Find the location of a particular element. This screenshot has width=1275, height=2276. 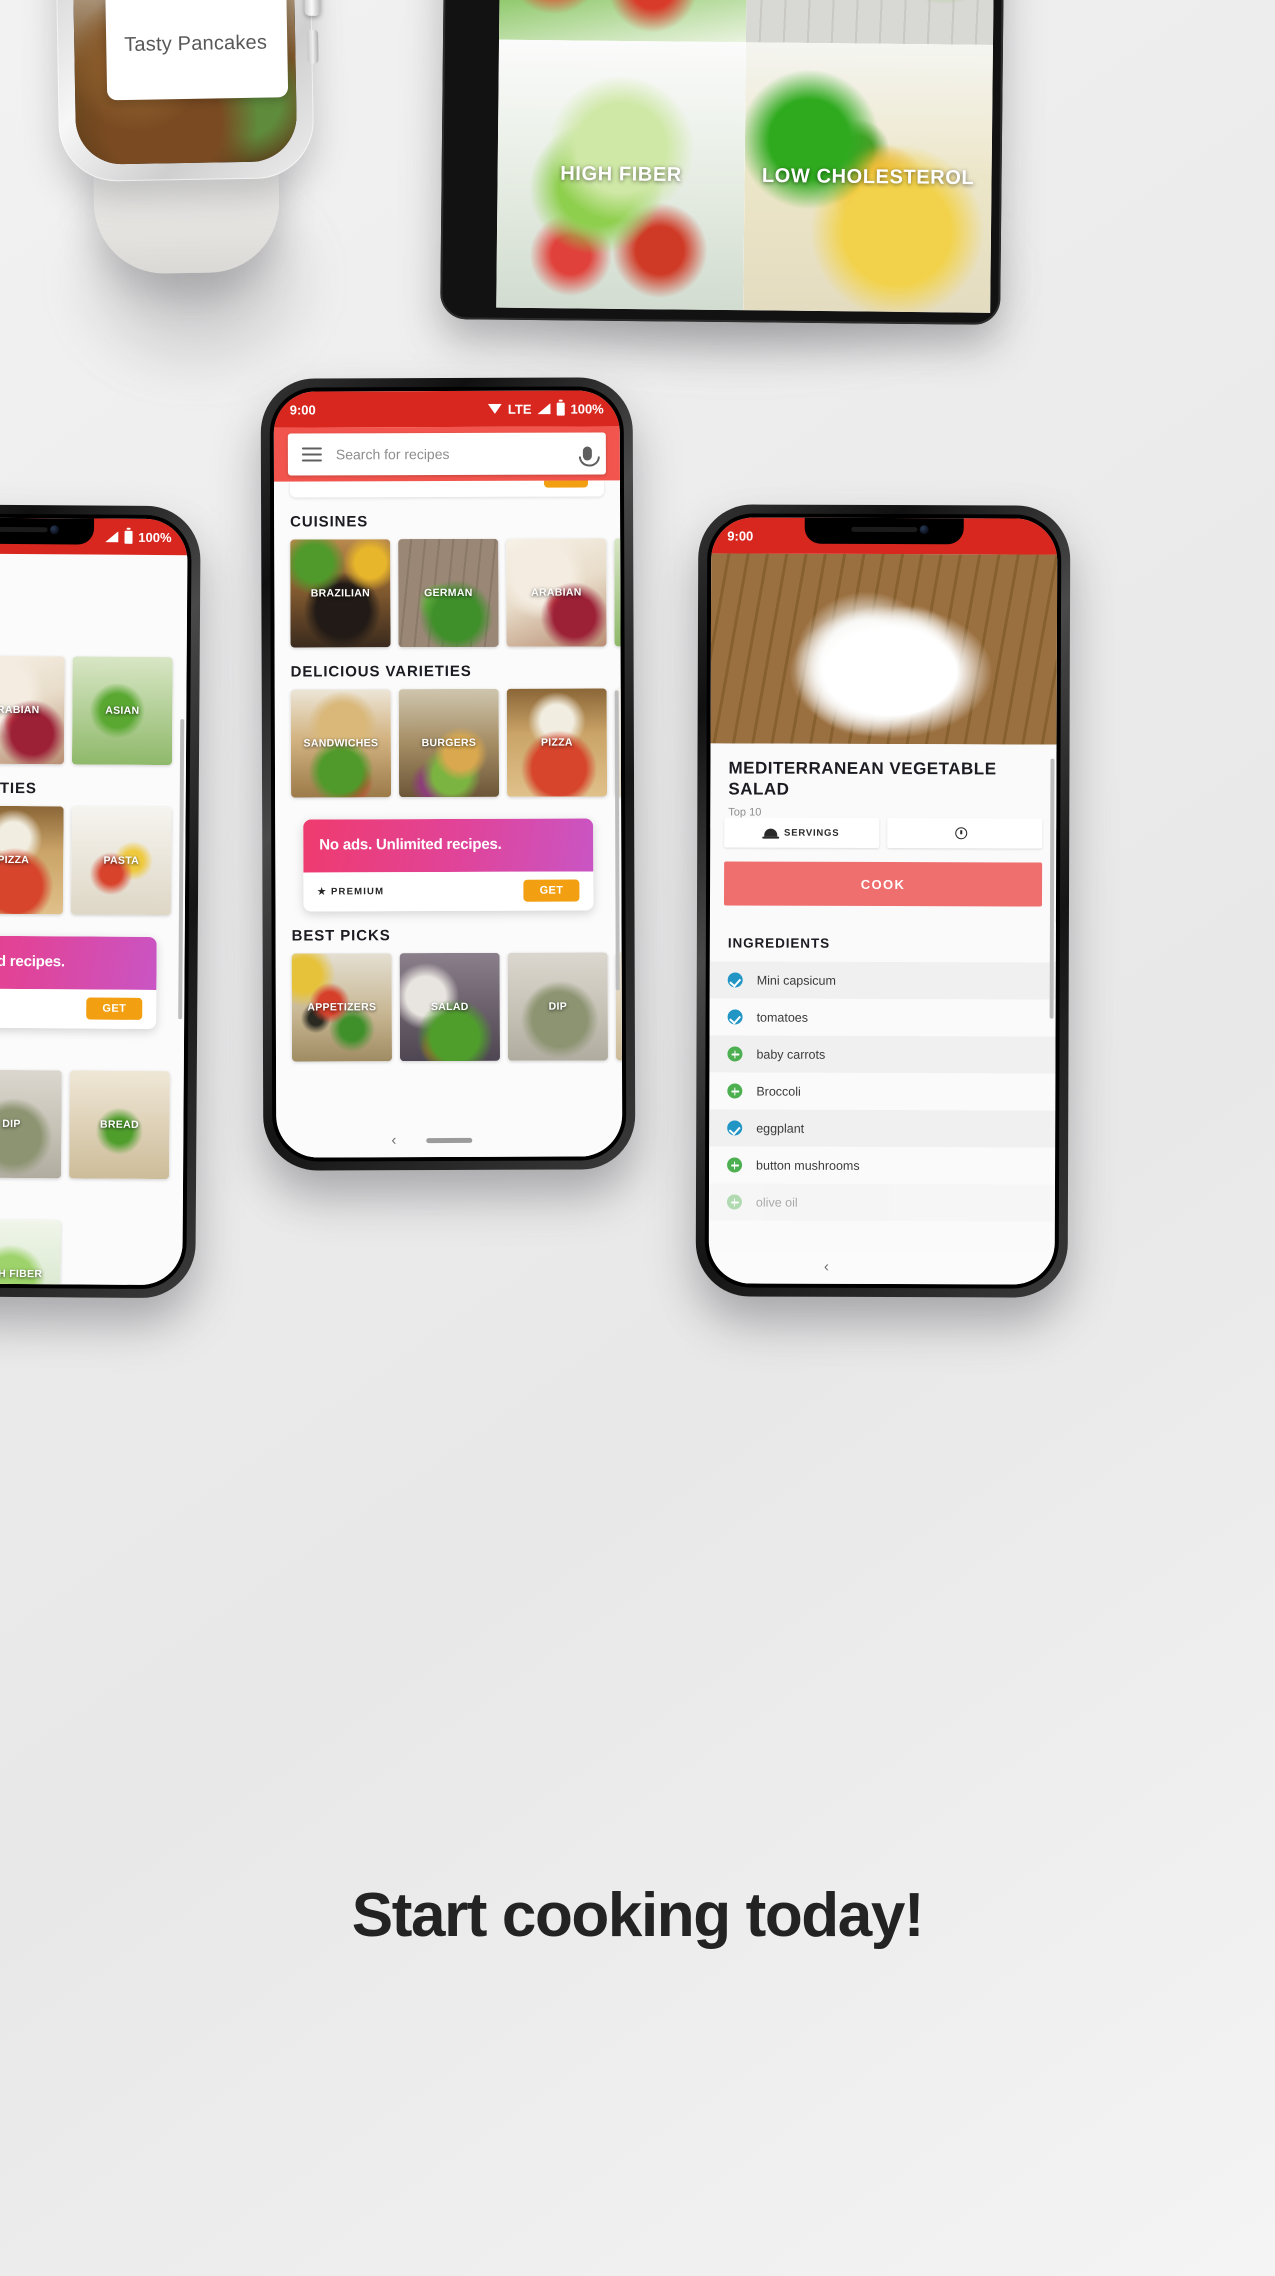

phone-center-status-icons: LTE 100% is located at coordinates (546, 408).